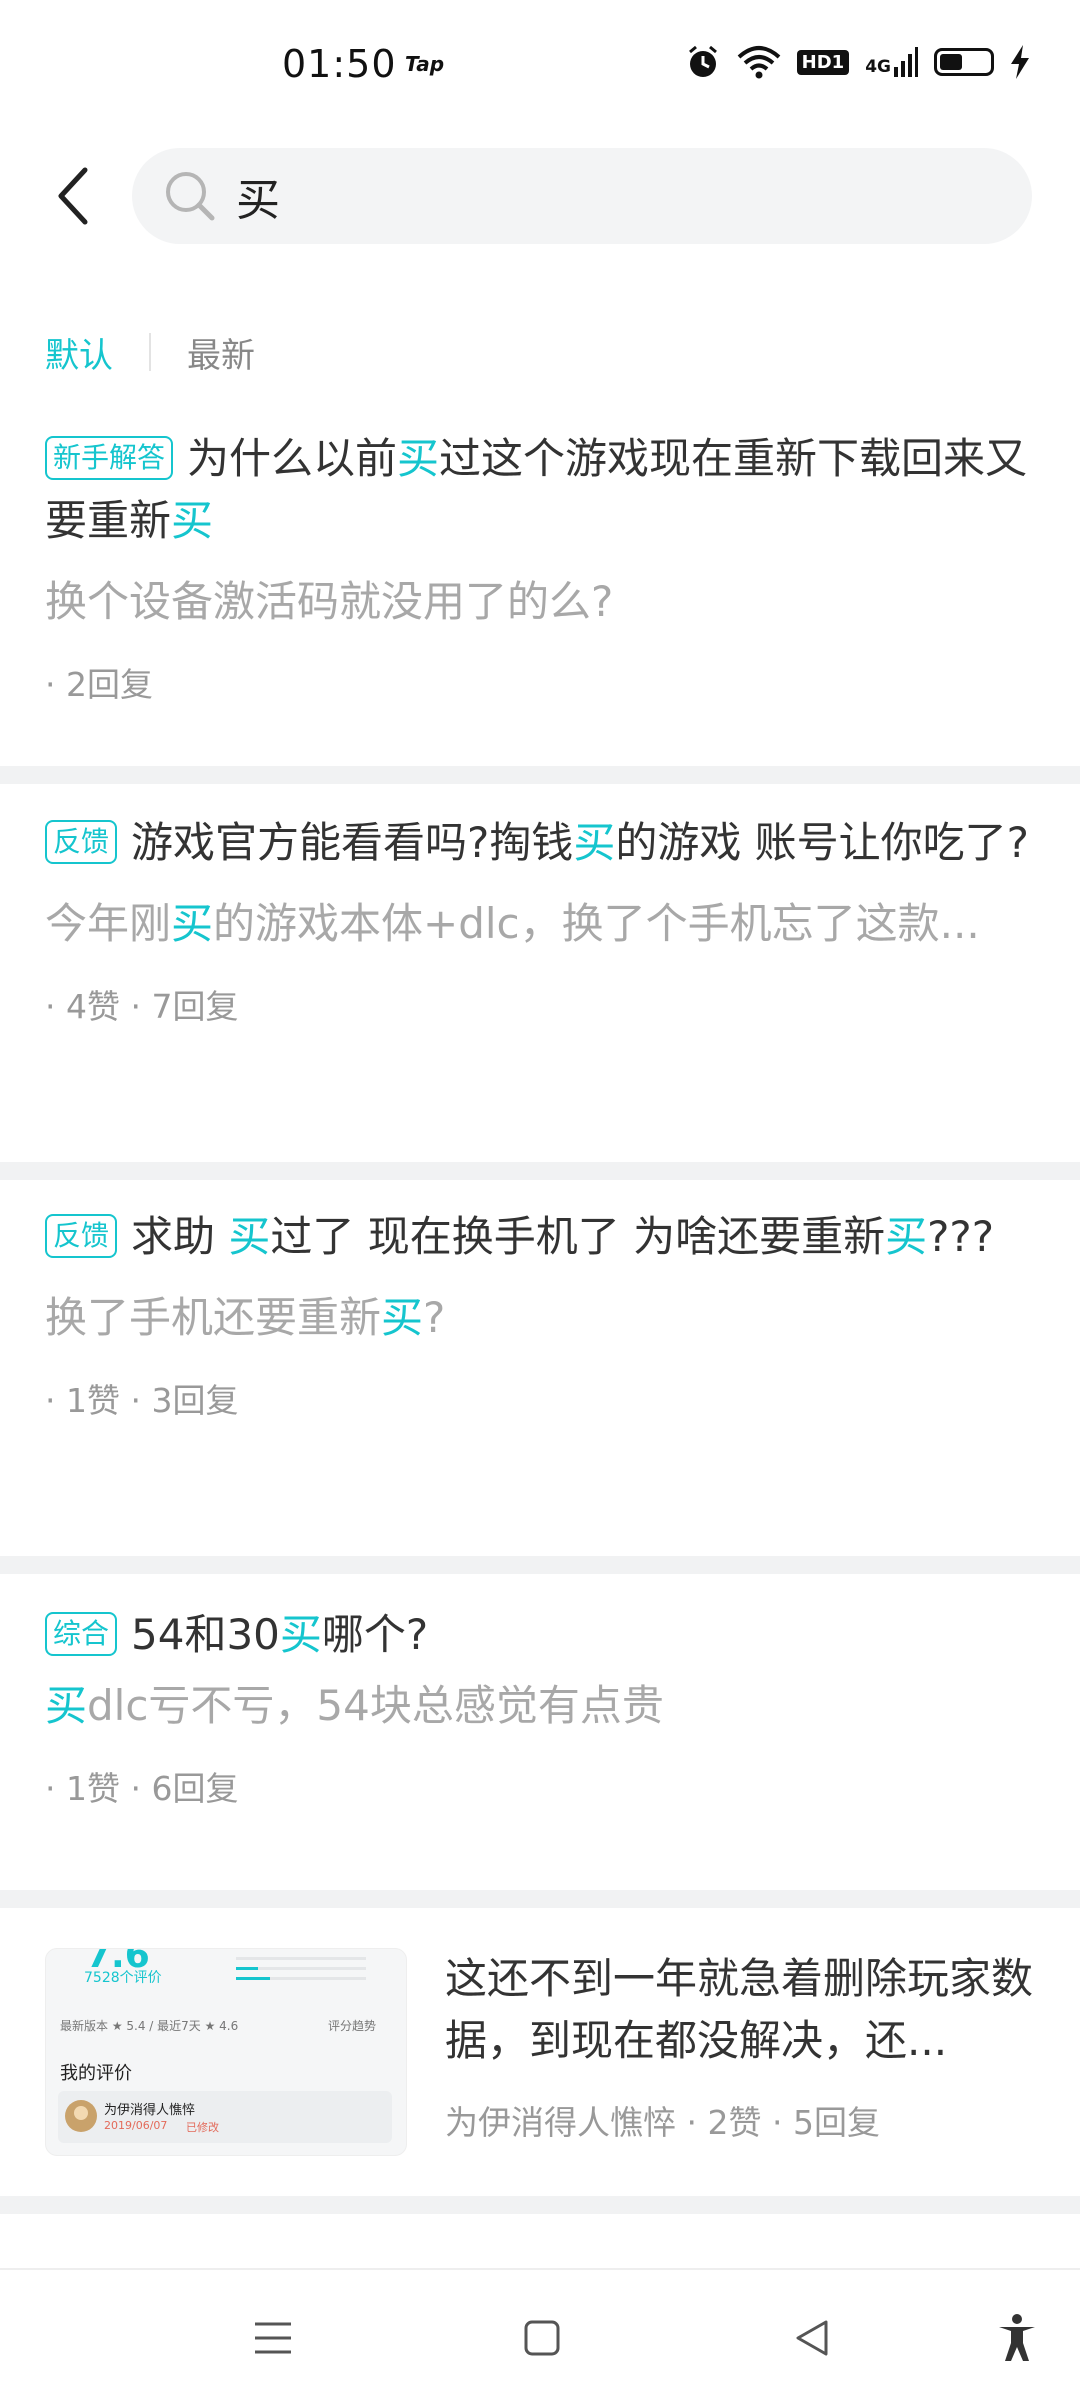  What do you see at coordinates (221, 352) in the screenshot?
I see `tab-latest: 最新` at bounding box center [221, 352].